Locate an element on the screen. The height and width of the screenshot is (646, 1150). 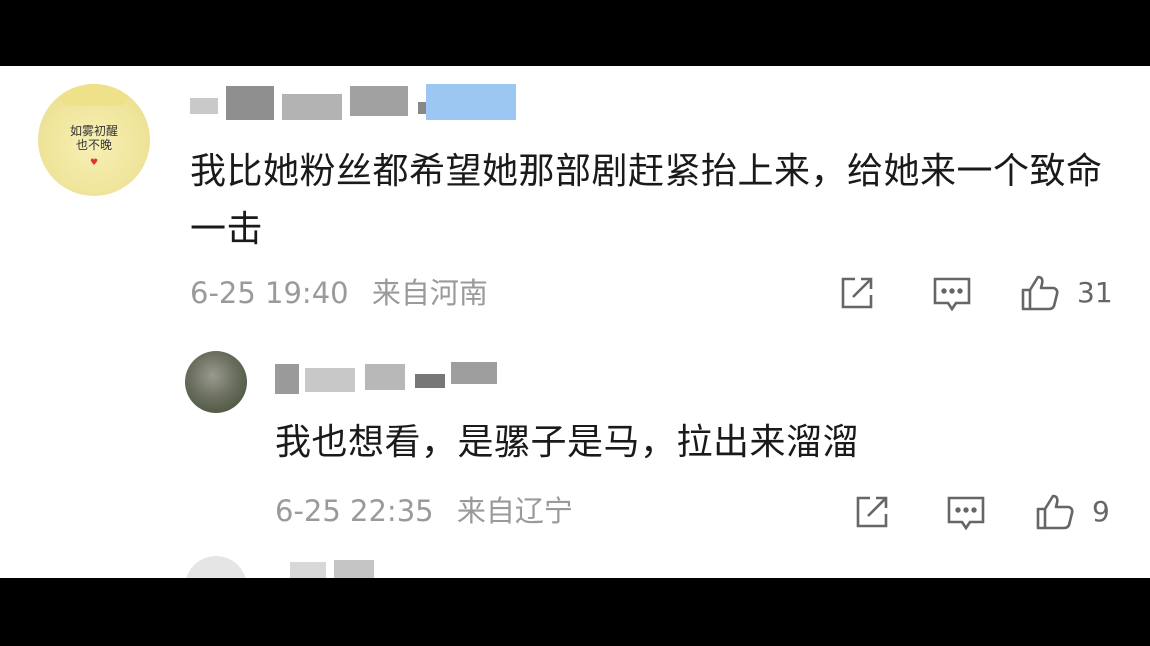
avatar: 如雾初醒 也不晚 ♥ is located at coordinates (94, 140).